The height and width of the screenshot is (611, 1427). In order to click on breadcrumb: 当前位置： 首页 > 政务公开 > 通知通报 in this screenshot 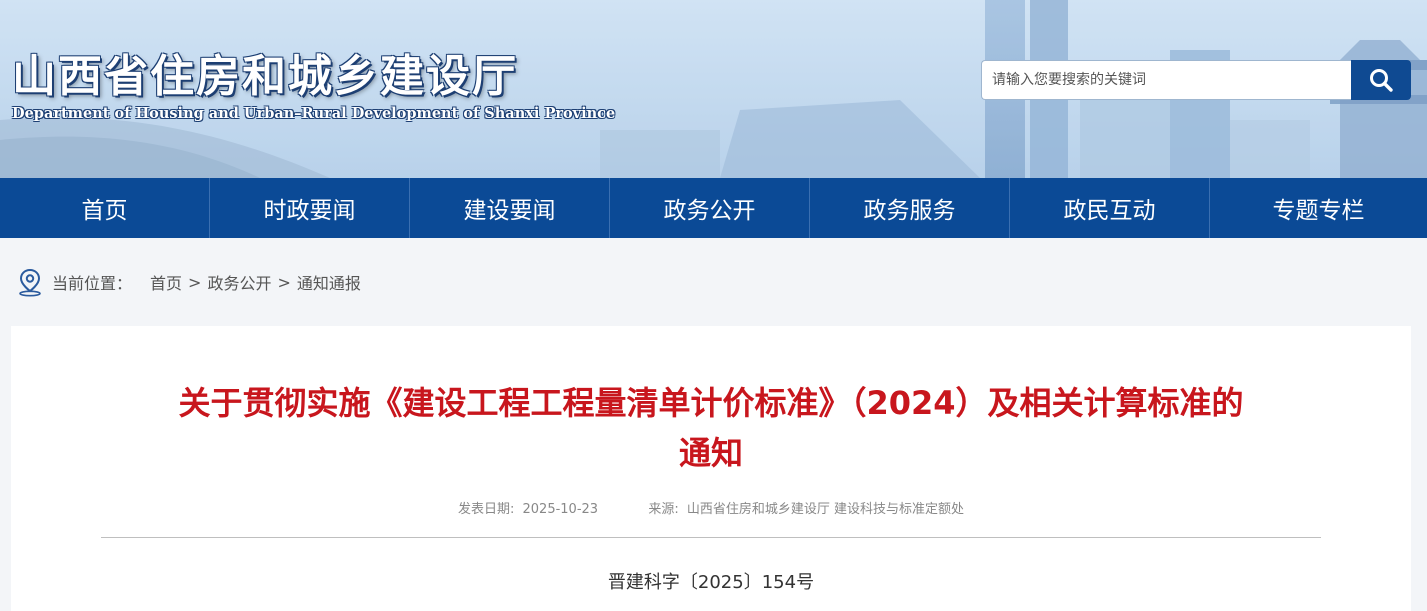, I will do `click(188, 282)`.